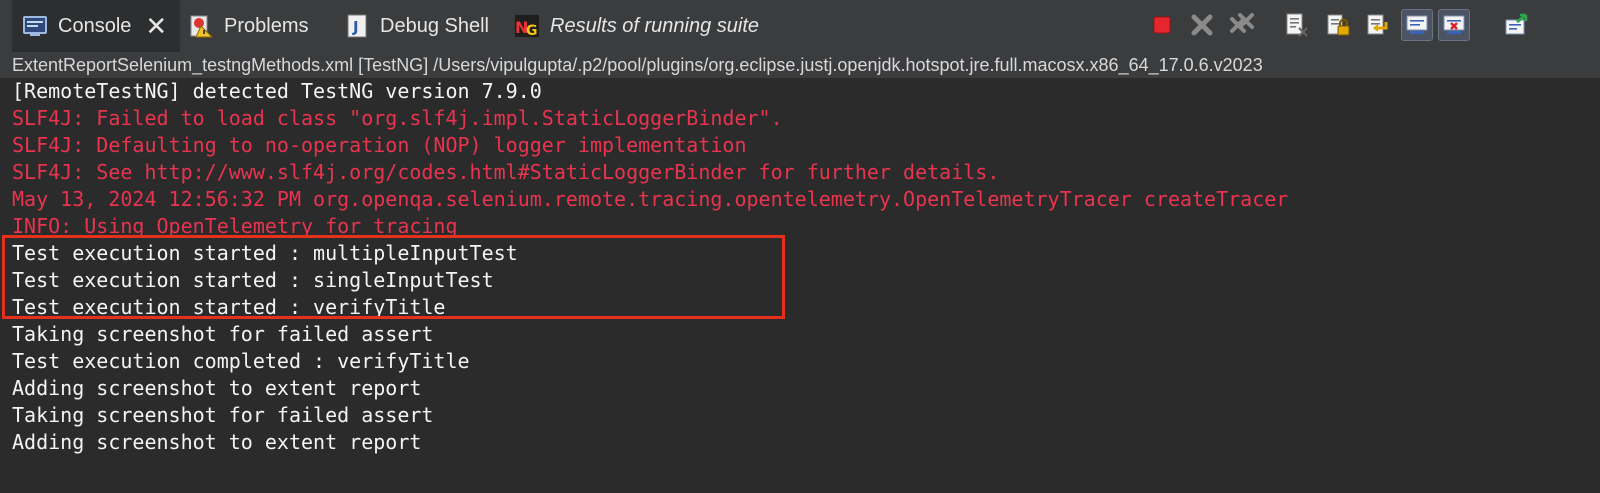  I want to click on show-on-stderr-button, so click(1454, 25).